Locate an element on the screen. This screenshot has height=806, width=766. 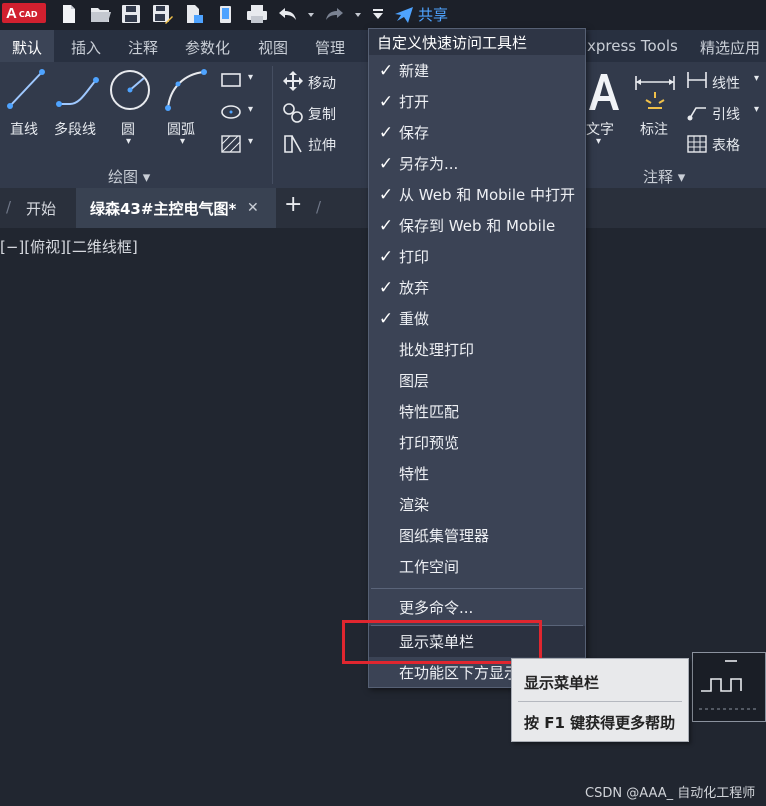
menu-header: 自定义快速访问工具栏 is located at coordinates (477, 42).